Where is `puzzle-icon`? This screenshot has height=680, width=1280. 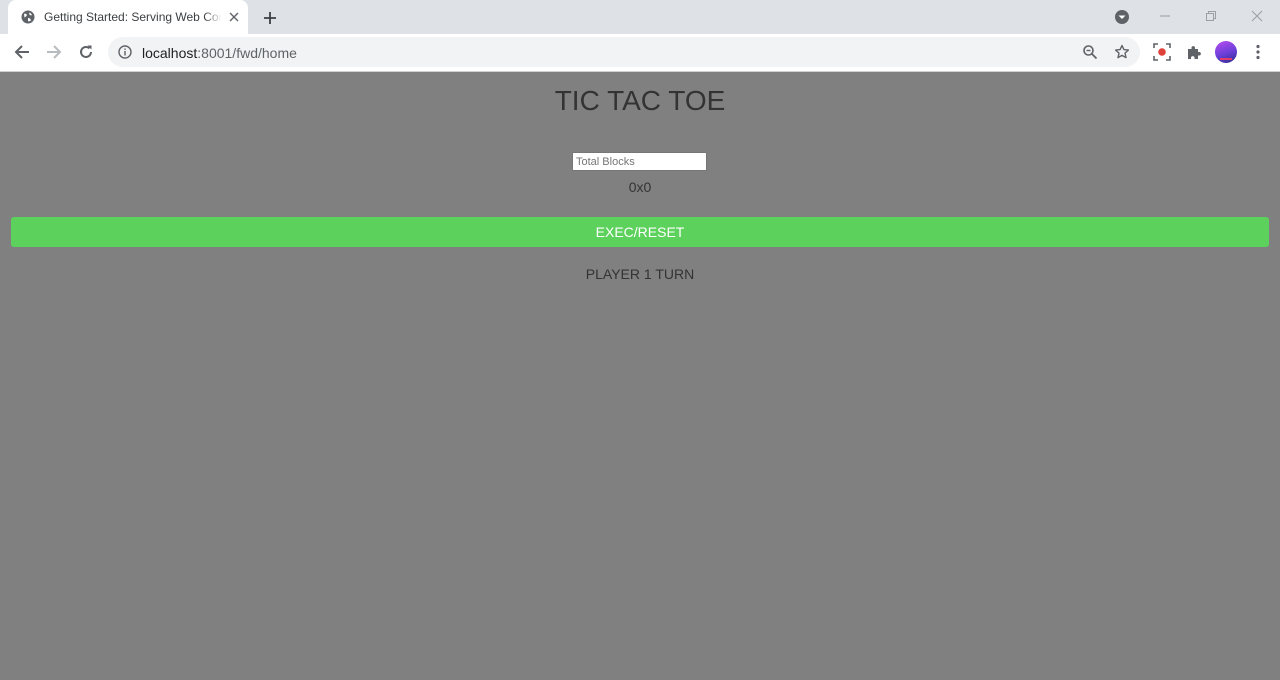
puzzle-icon is located at coordinates (1194, 52).